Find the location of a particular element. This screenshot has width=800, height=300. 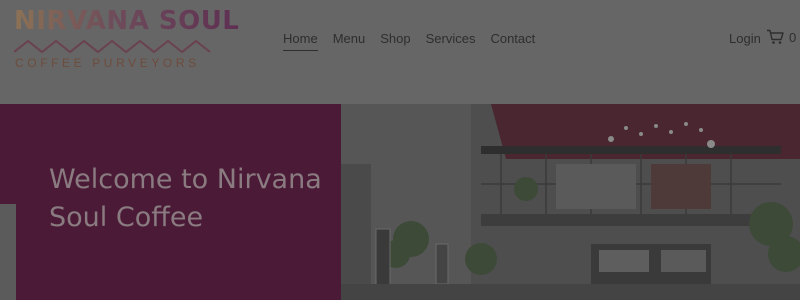

nav-contact: Contact is located at coordinates (512, 38).